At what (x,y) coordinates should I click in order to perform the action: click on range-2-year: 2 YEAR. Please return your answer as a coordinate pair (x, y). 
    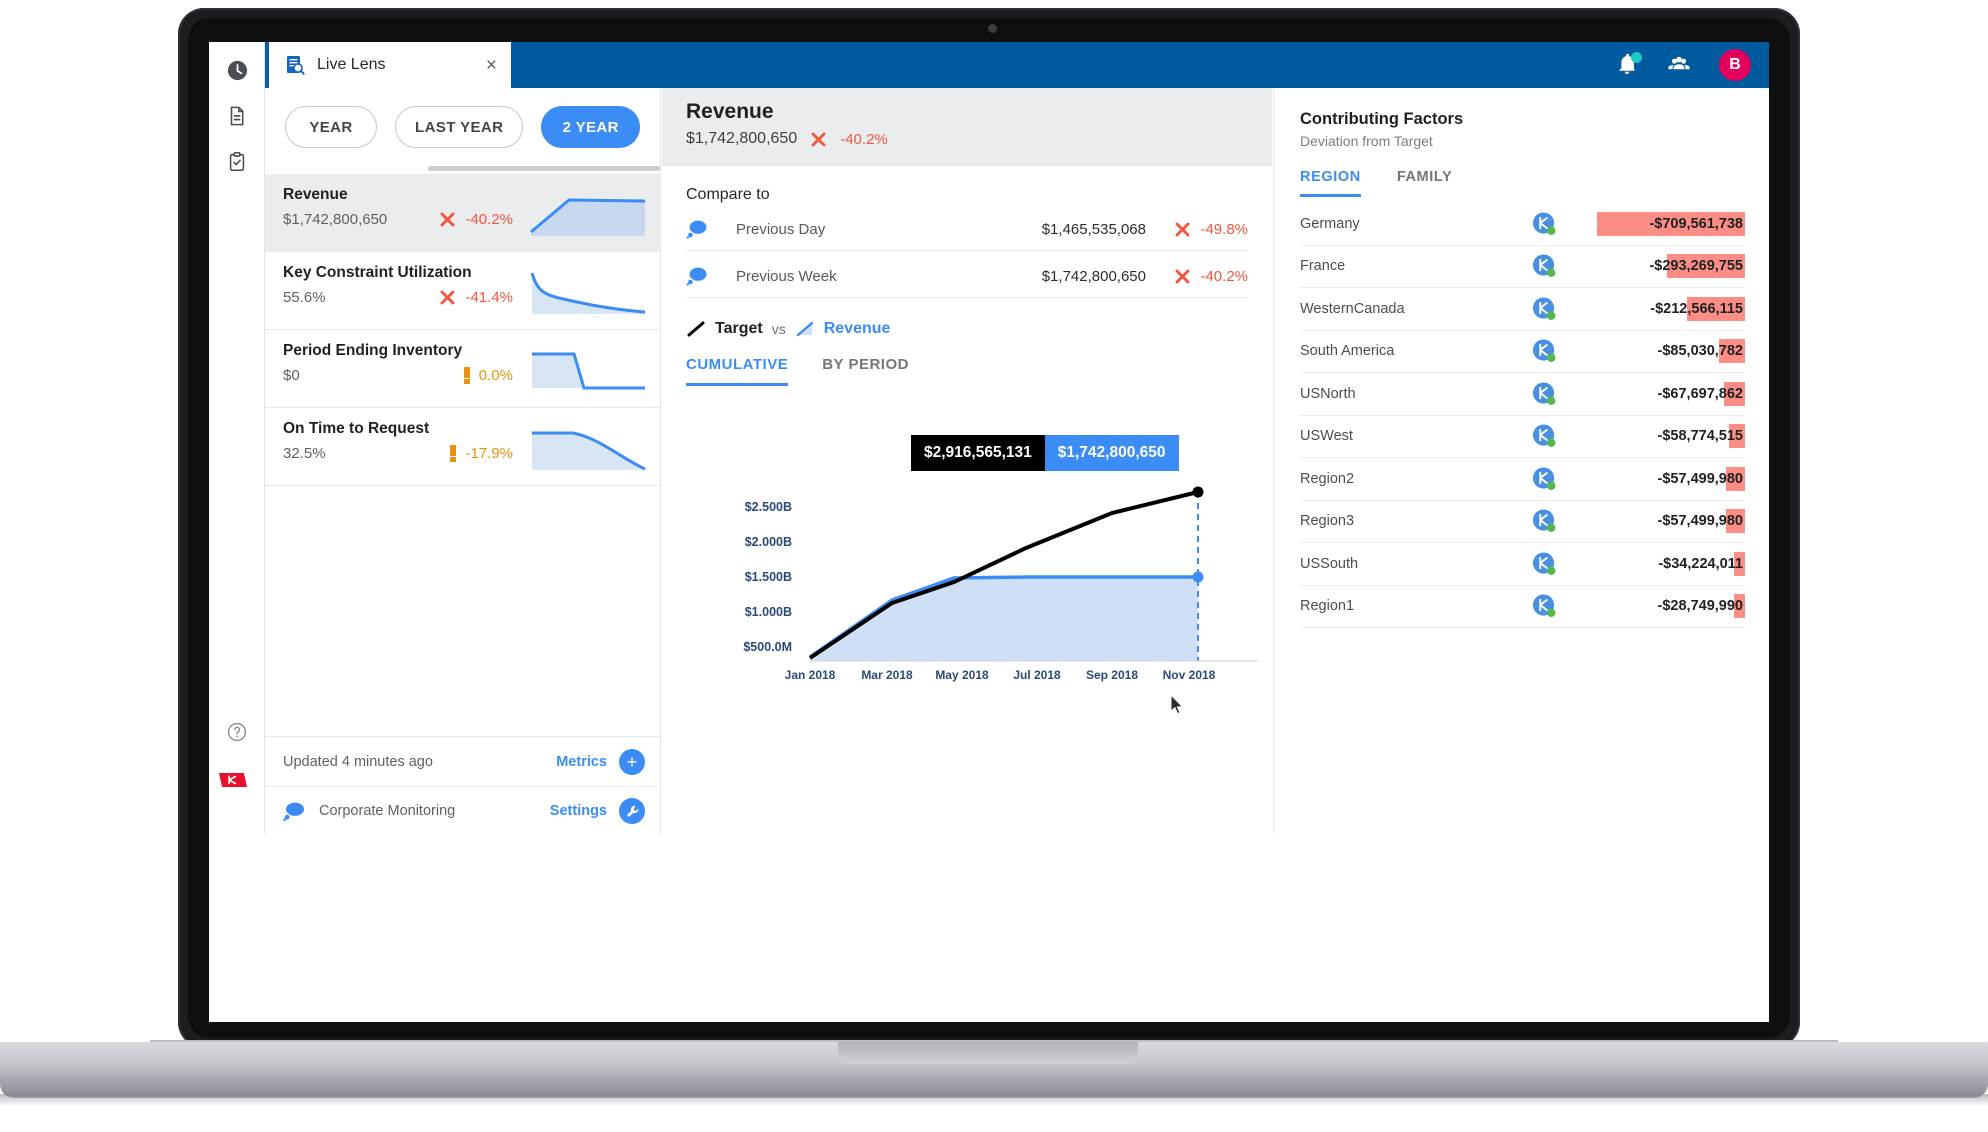
    Looking at the image, I should click on (590, 127).